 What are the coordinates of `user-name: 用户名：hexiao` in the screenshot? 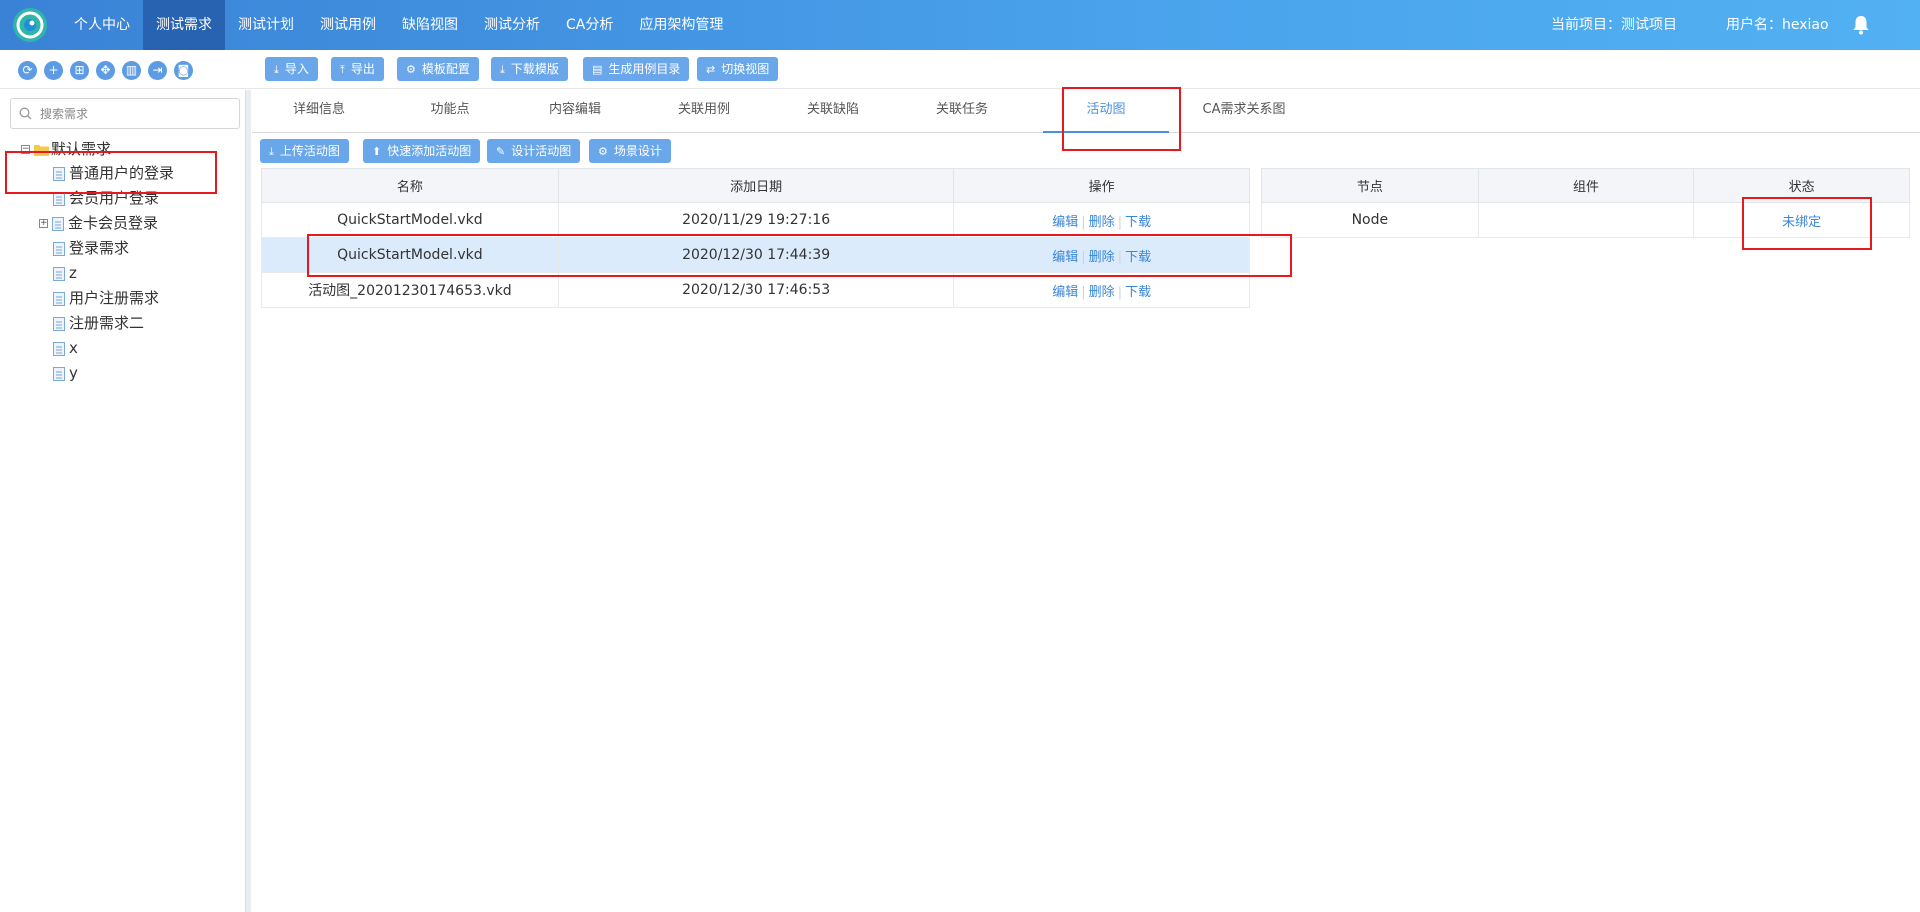 It's located at (1777, 25).